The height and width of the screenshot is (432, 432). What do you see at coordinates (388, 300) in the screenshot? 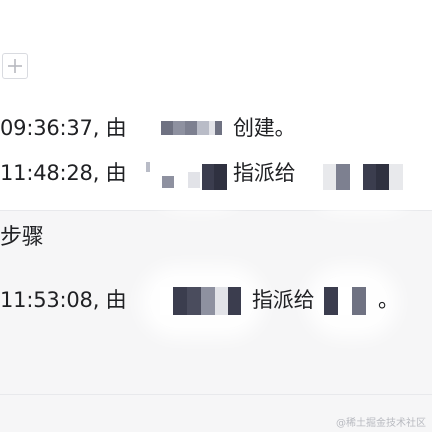
I see `entry-tail: 。` at bounding box center [388, 300].